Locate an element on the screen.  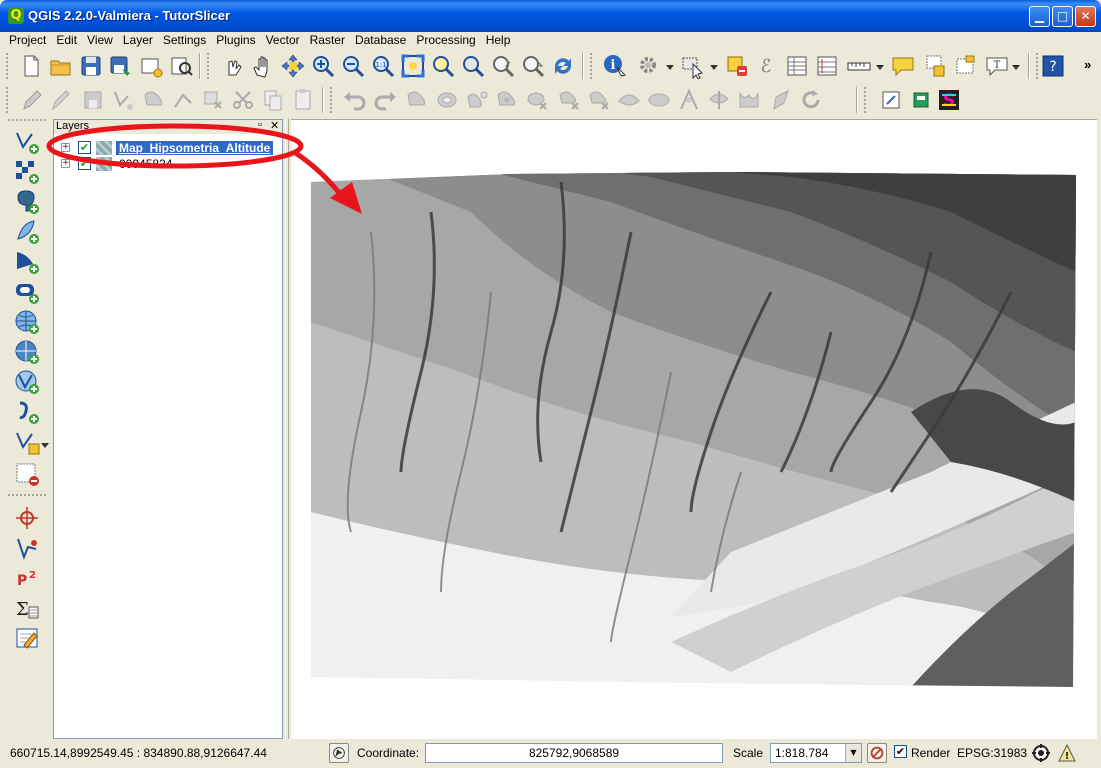
crs-globe-icon is located at coordinates (1041, 753).